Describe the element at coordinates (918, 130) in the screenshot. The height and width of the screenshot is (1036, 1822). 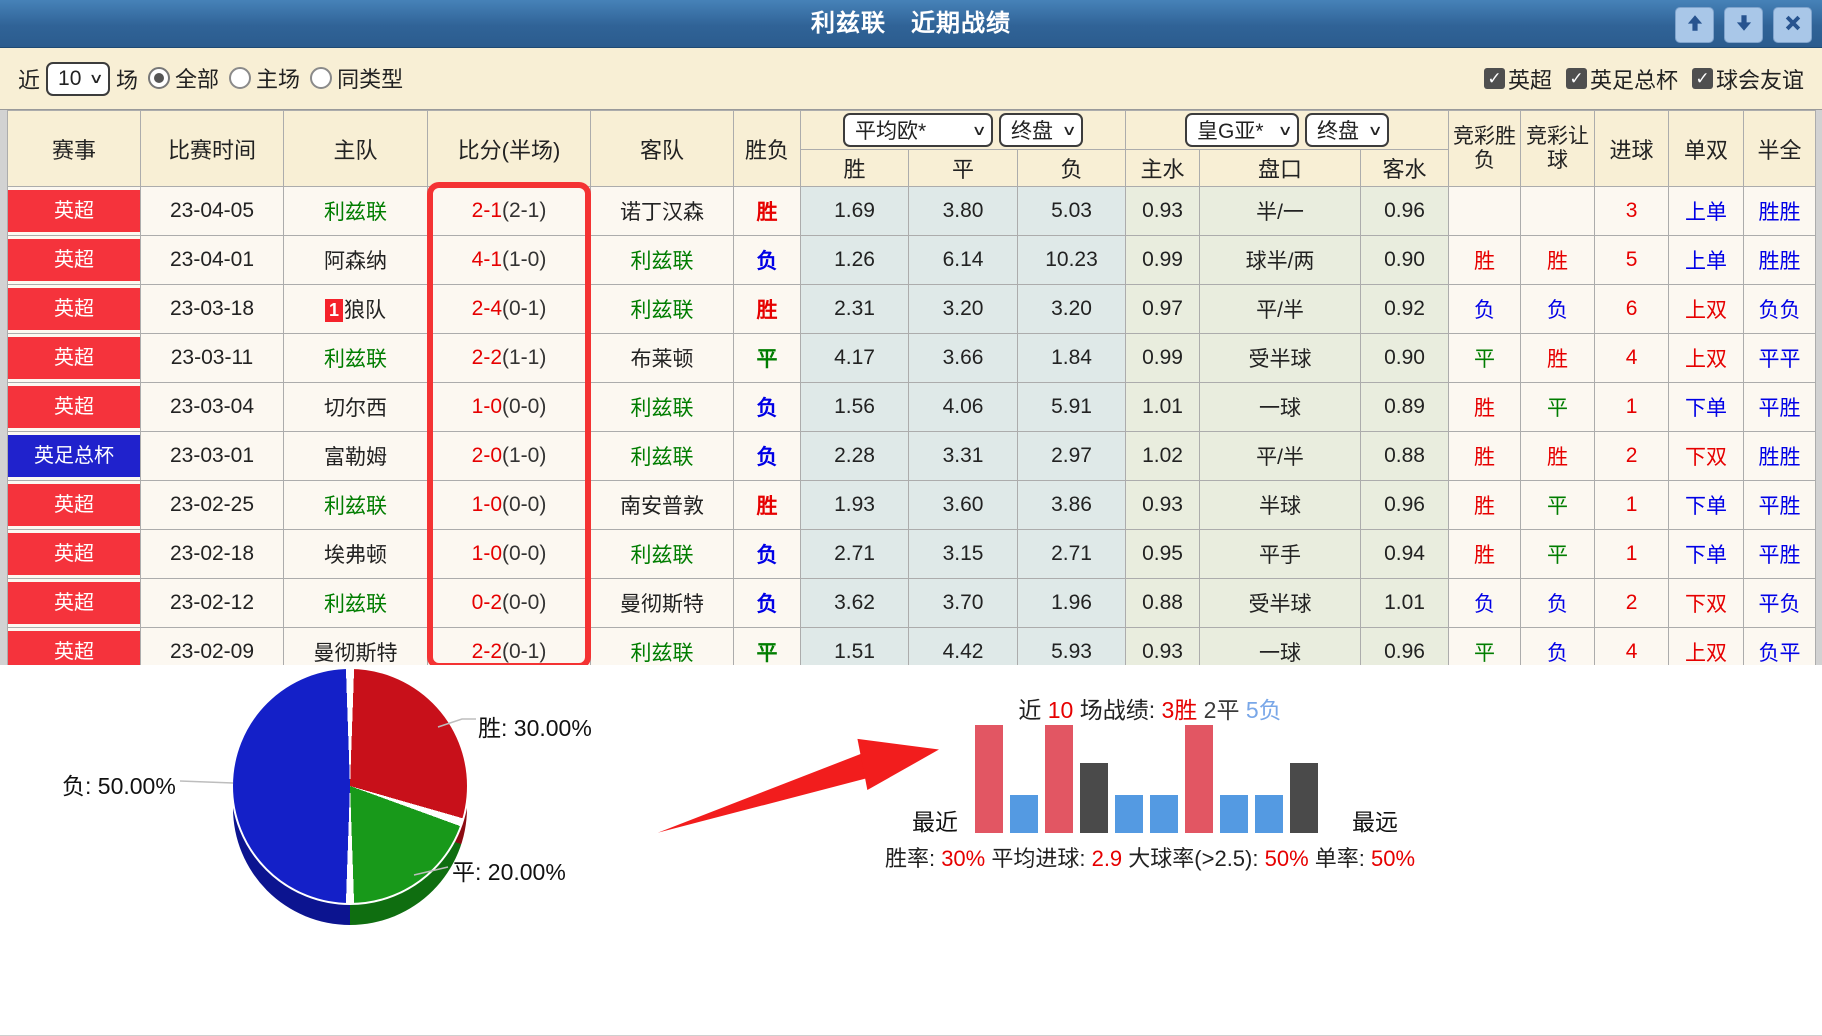
I see `europe-odds-select: 平均欧* ∨` at that location.